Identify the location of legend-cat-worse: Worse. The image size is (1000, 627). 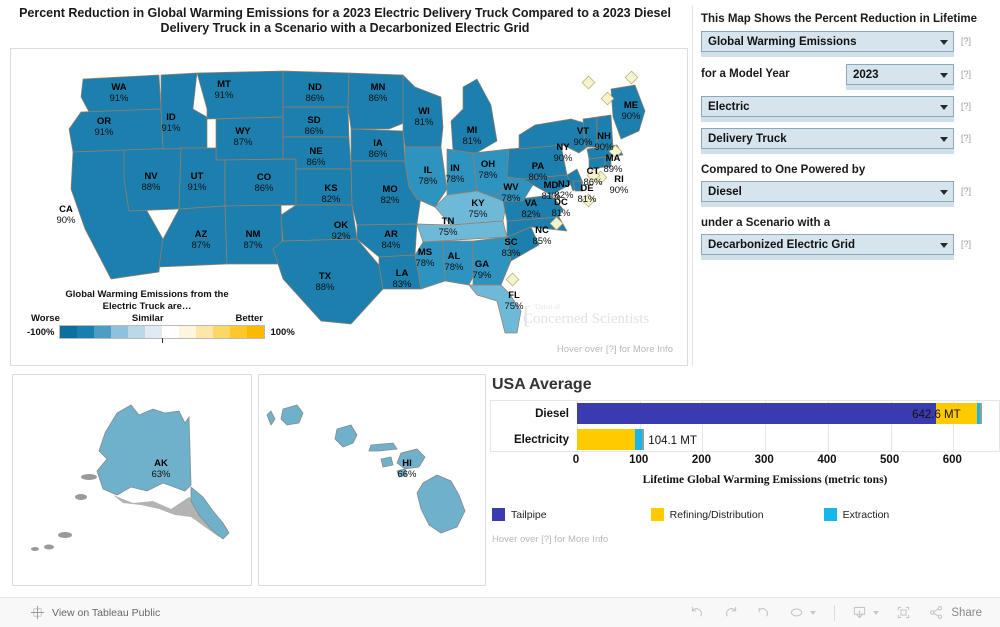
(45, 318).